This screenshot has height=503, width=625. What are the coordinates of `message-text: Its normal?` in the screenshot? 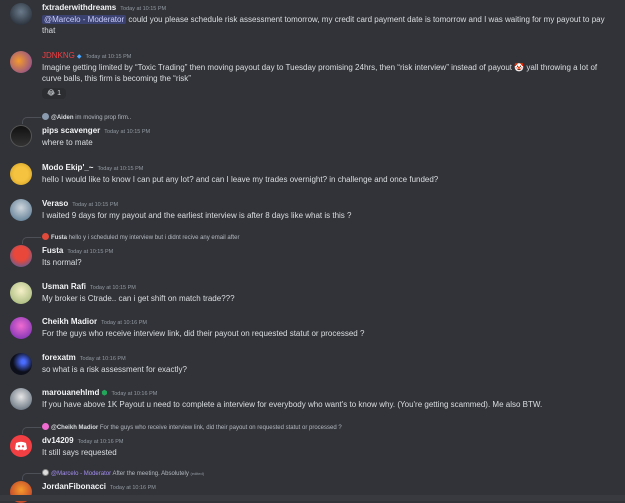 It's located at (62, 262).